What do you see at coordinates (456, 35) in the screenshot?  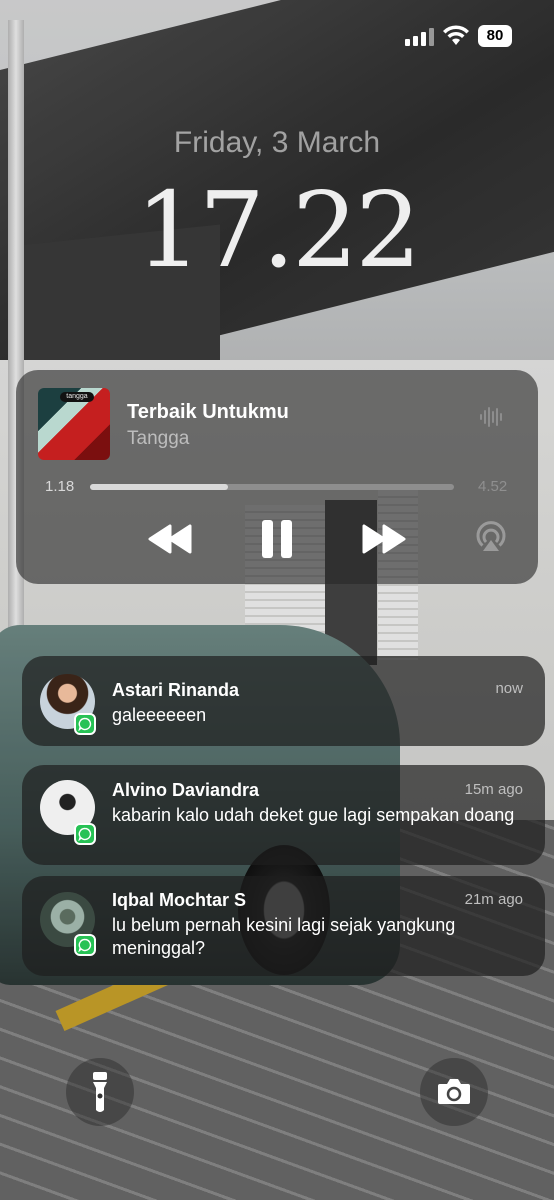 I see `wifi-icon` at bounding box center [456, 35].